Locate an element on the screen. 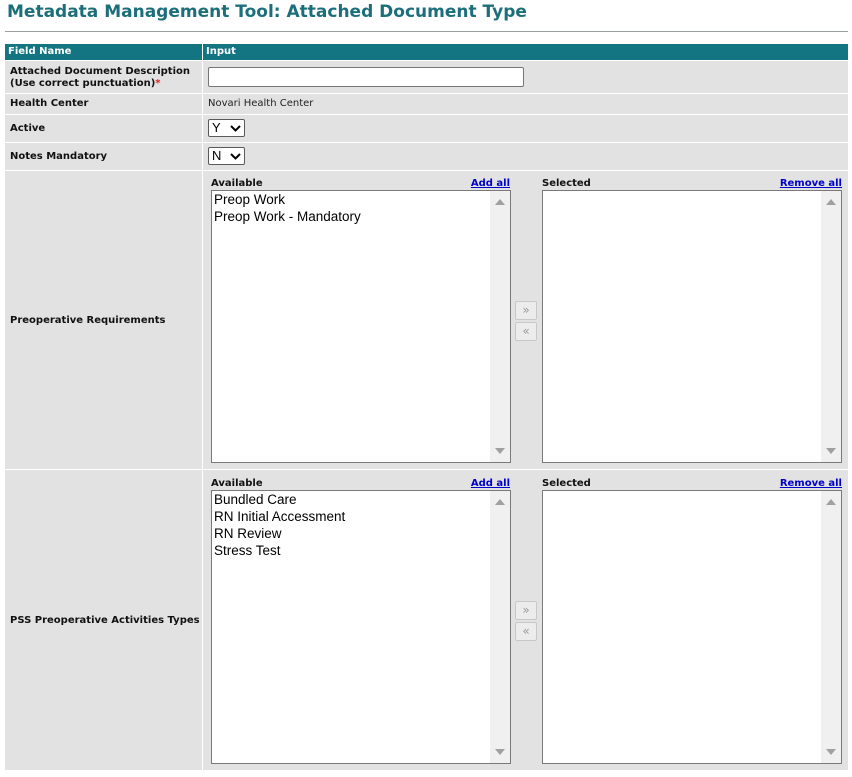  pss-remove-all-link: Remove all is located at coordinates (801, 484).